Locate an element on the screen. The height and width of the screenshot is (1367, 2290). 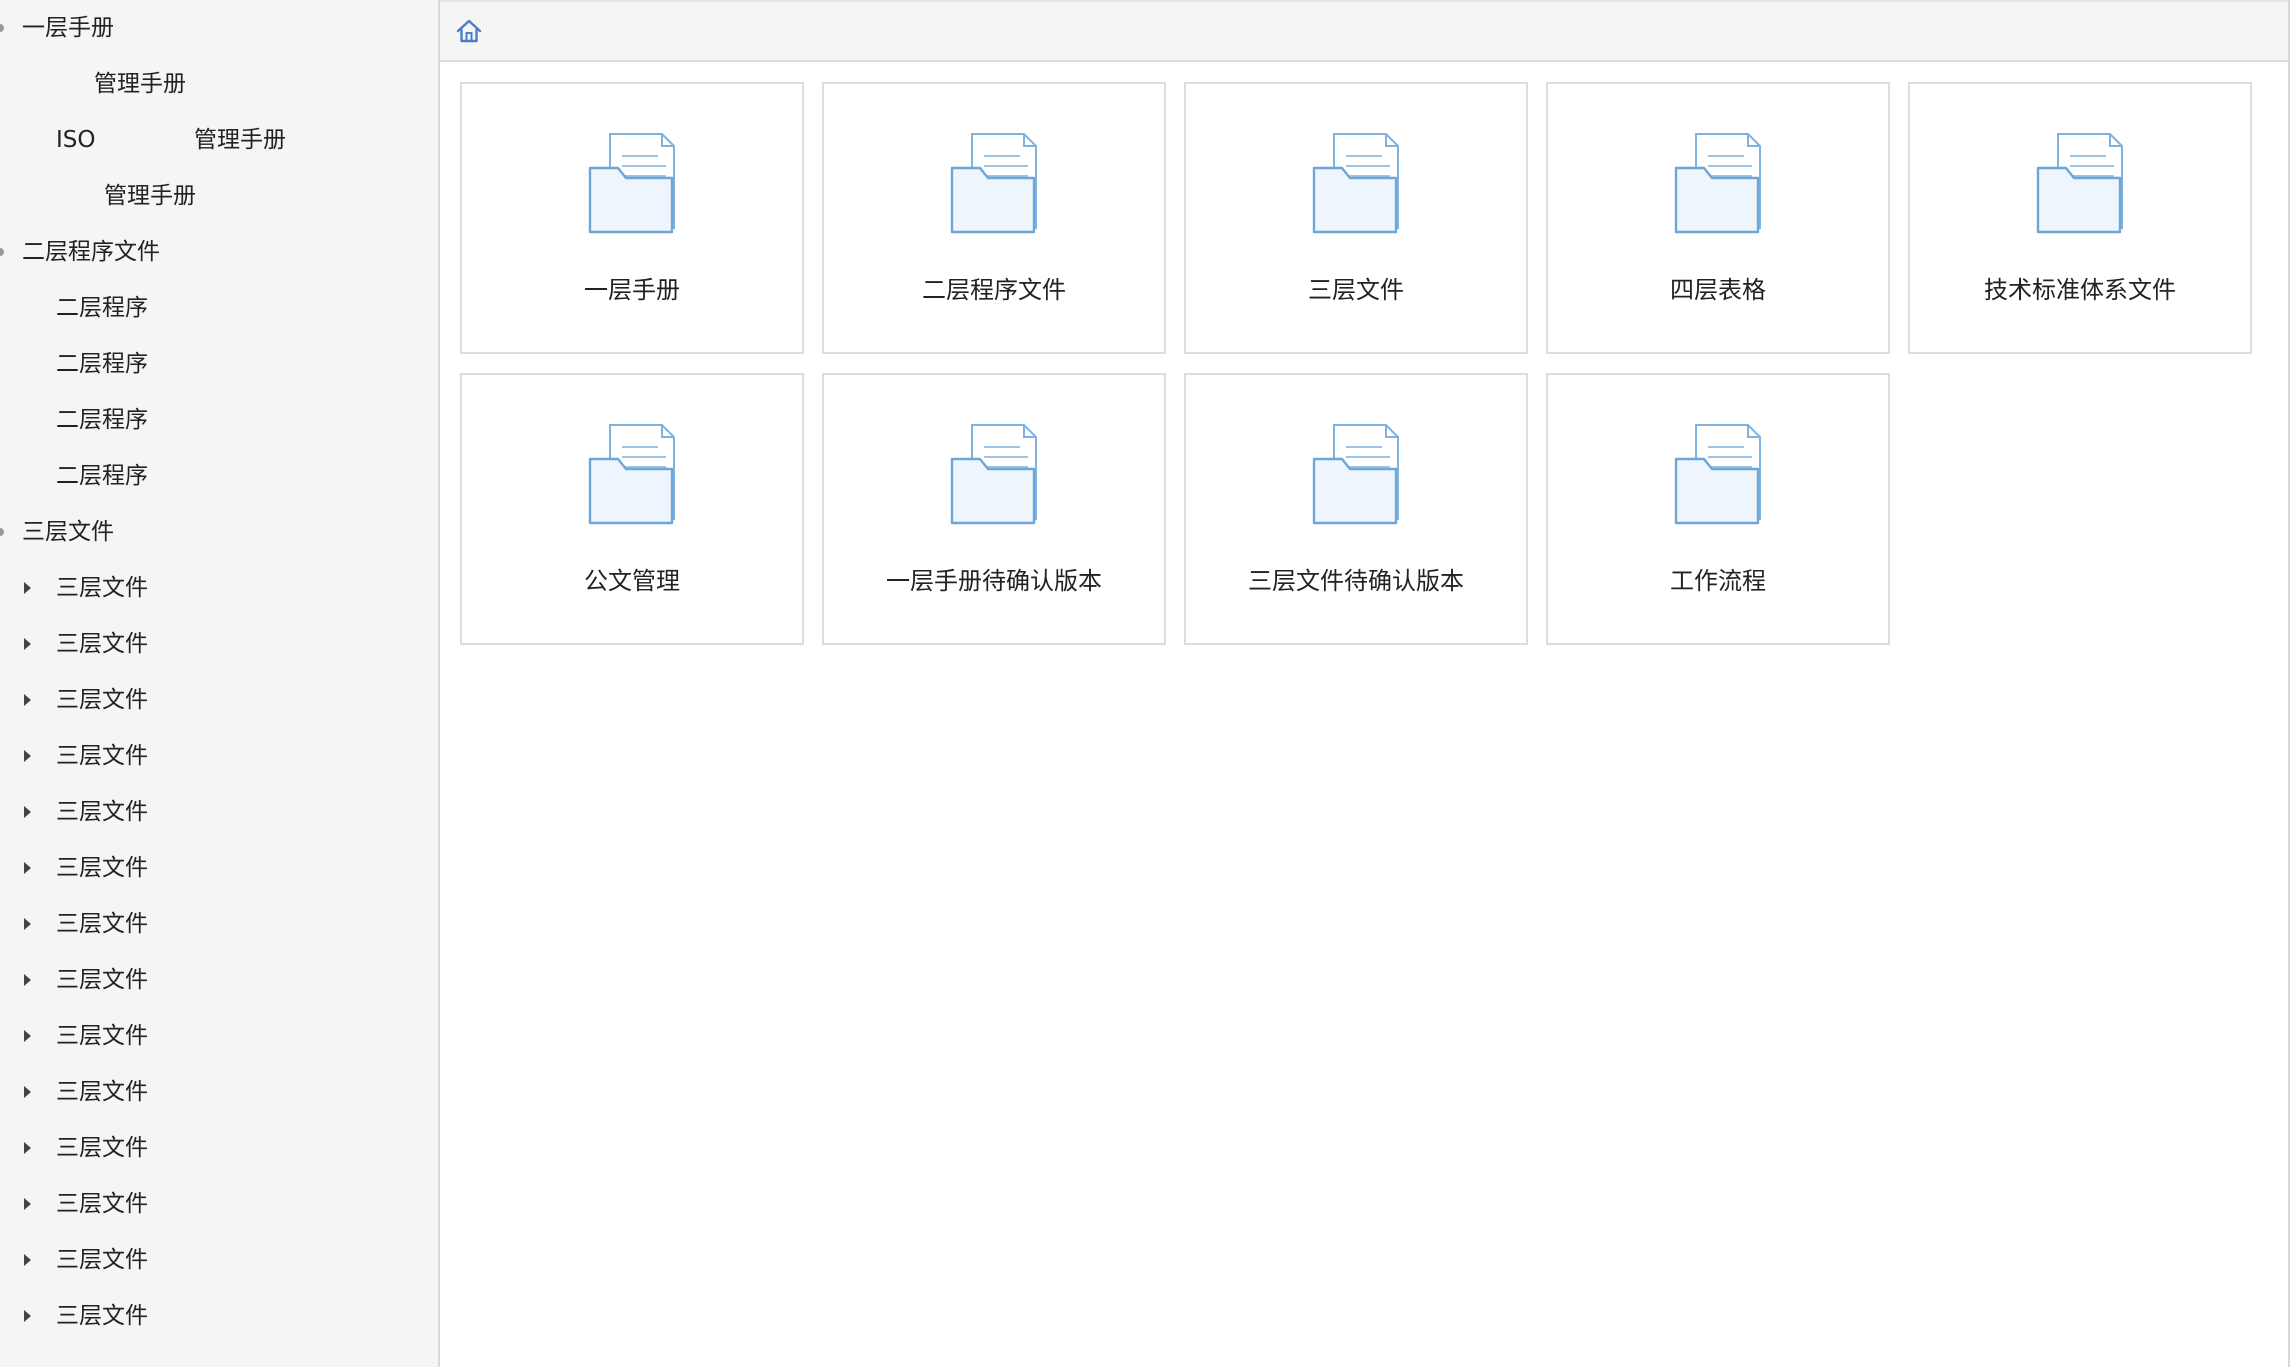
folder-tile-label: 技术标准体系文件 is located at coordinates (2080, 290).